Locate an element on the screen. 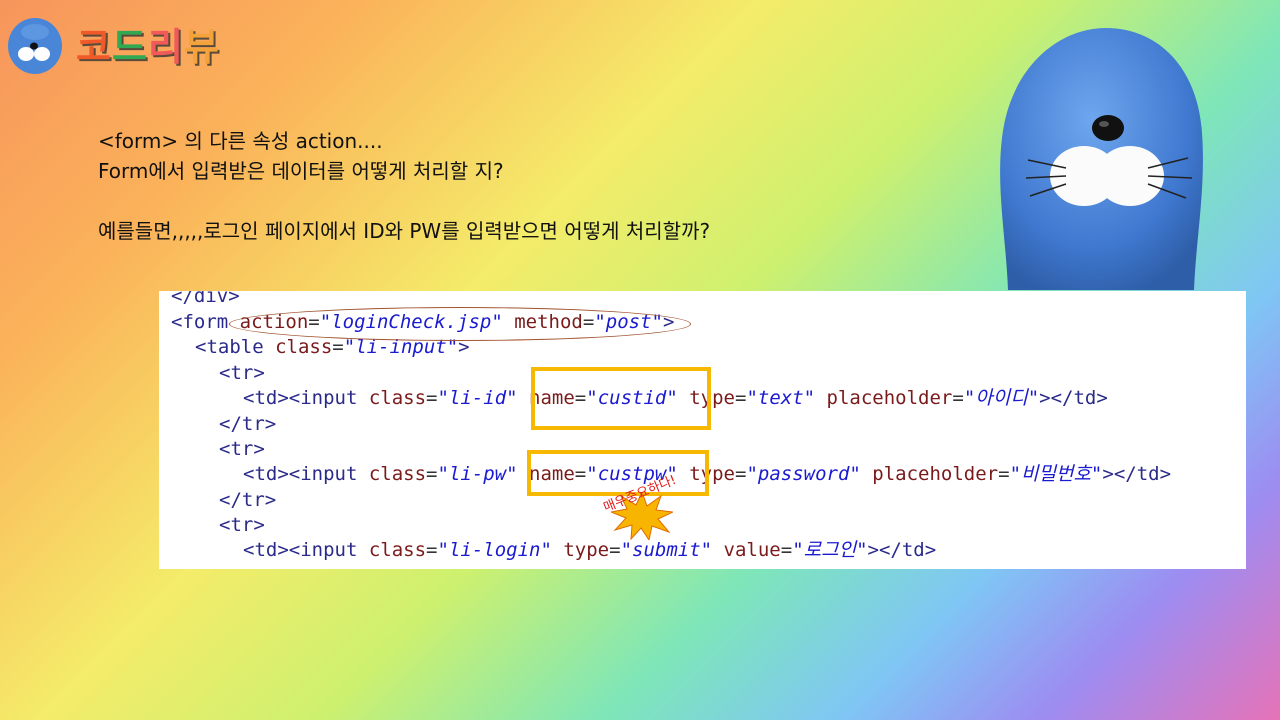 This screenshot has height=720, width=1280. code-line-tr-open-1: <tr> is located at coordinates (242, 373).